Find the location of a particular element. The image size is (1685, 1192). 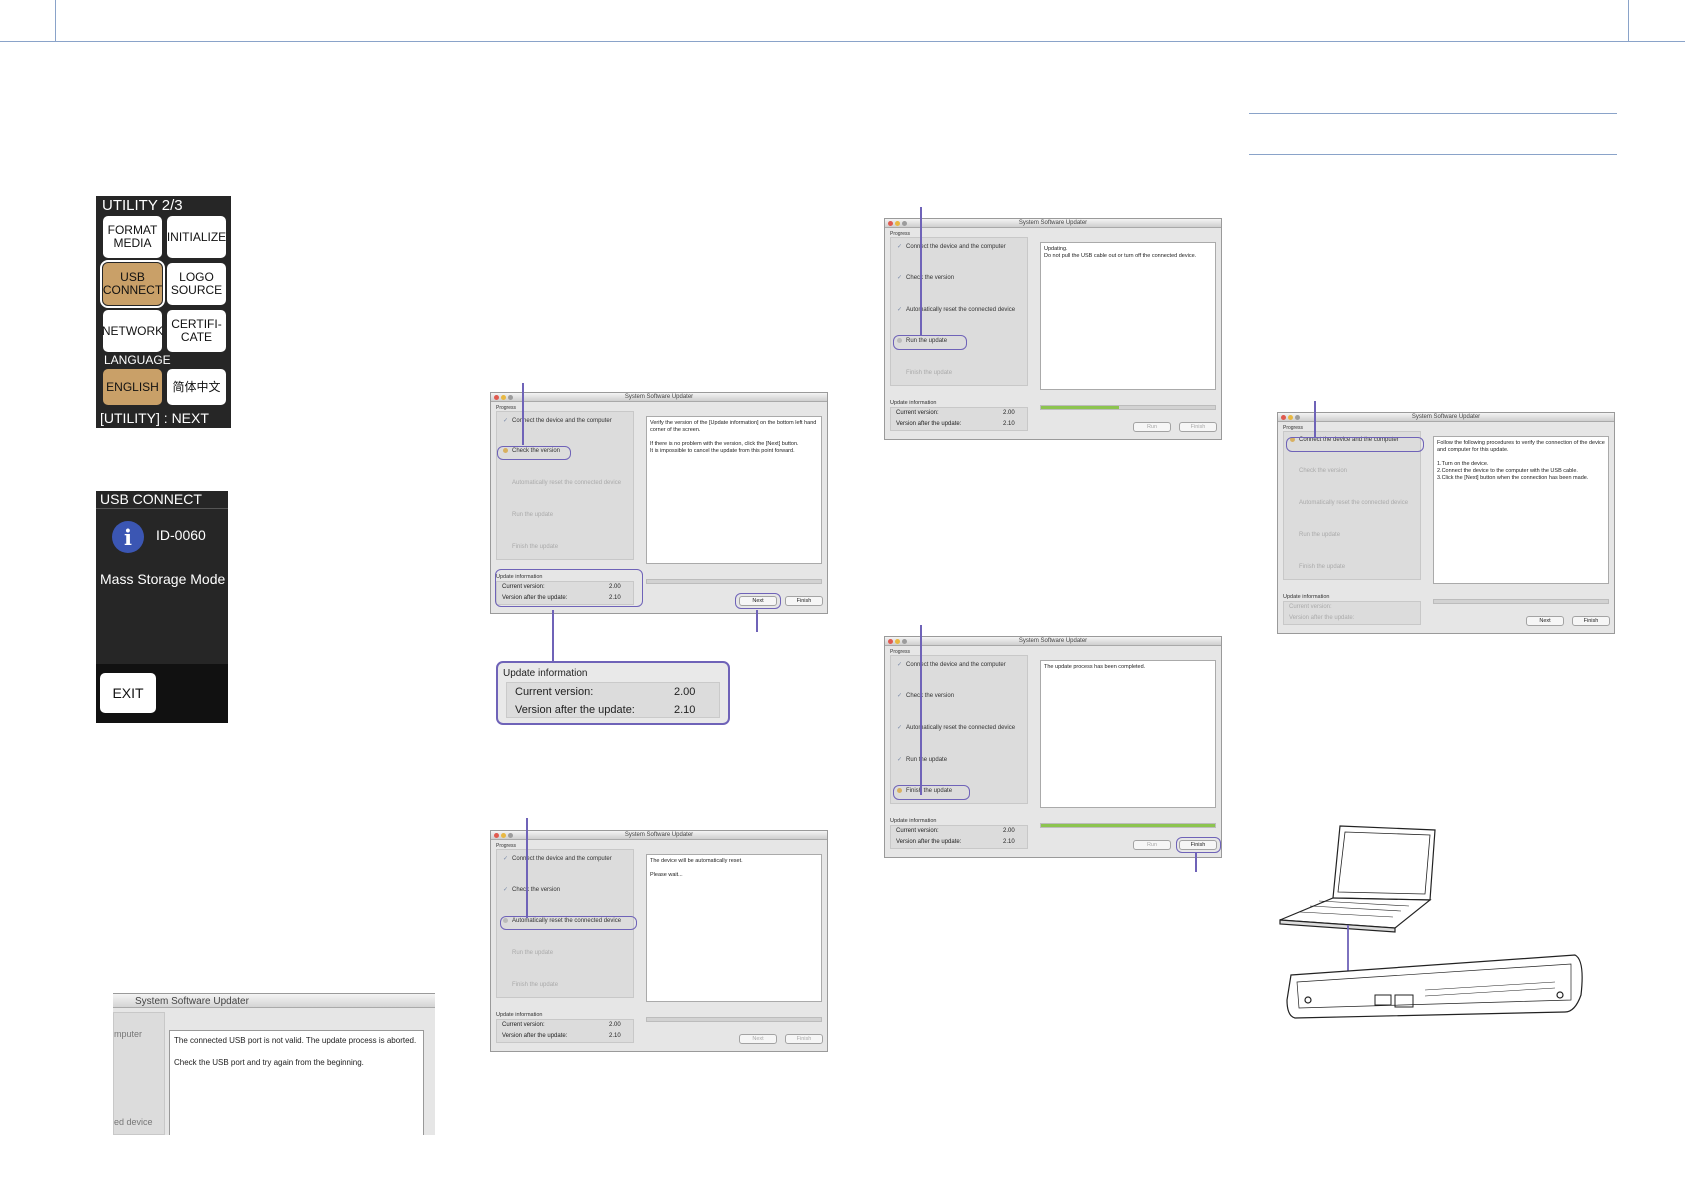

usb-connection-illustration is located at coordinates (1431, 922).